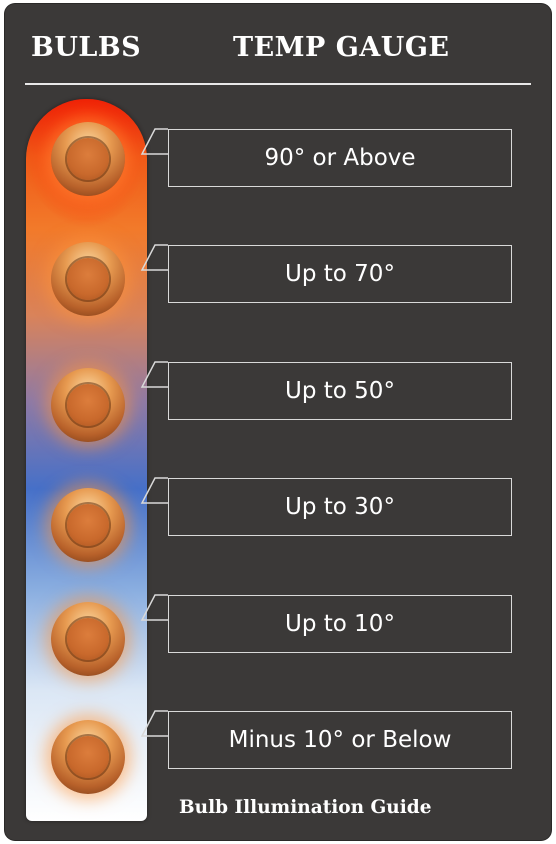 This screenshot has height=844, width=556. Describe the element at coordinates (340, 274) in the screenshot. I see `level-label-up-to-70: Up to 70°` at that location.